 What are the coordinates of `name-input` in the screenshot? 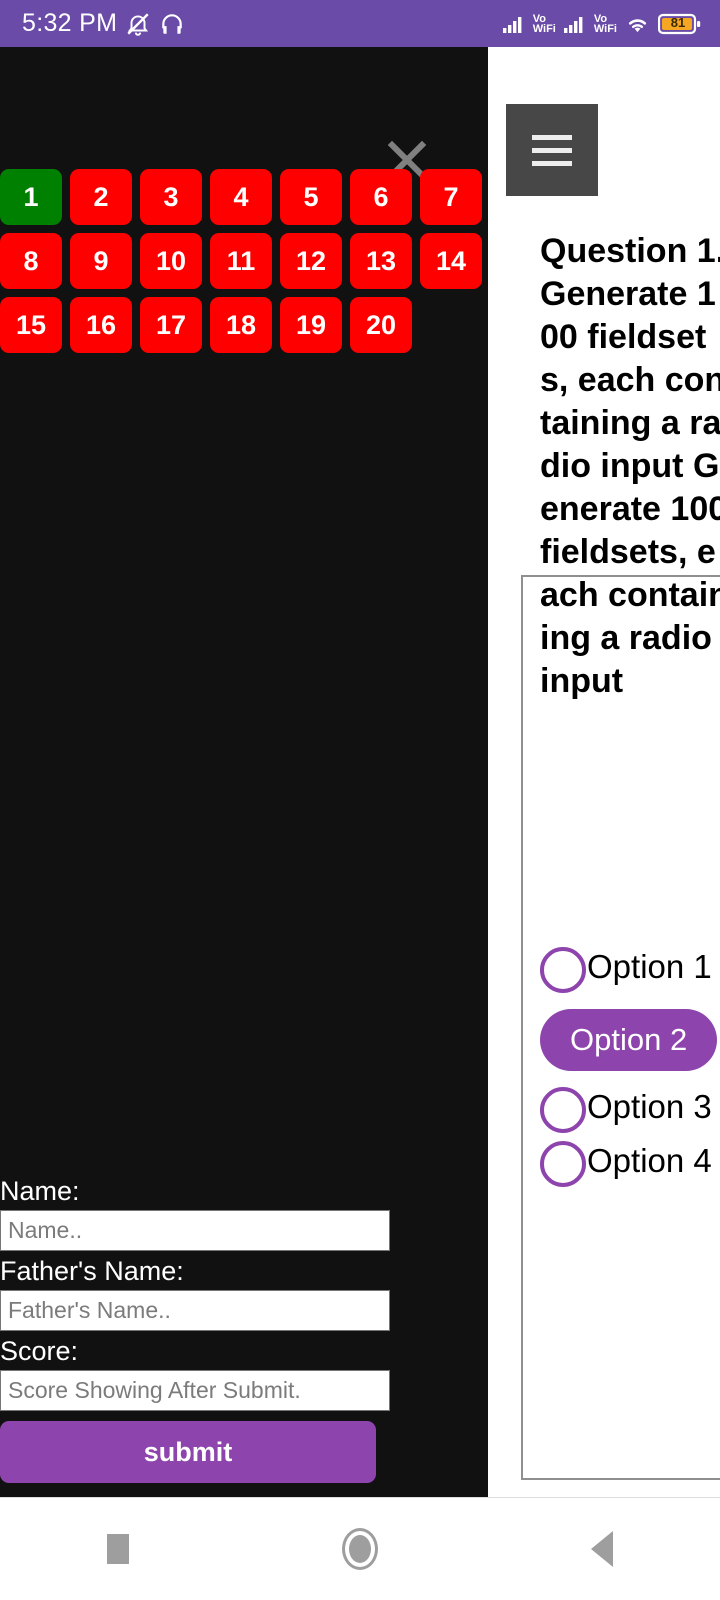 It's located at (195, 1230).